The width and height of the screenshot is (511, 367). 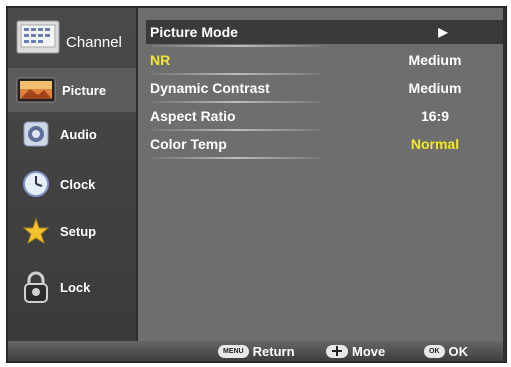 I want to click on sidebar-item-label: Audio, so click(x=78, y=134).